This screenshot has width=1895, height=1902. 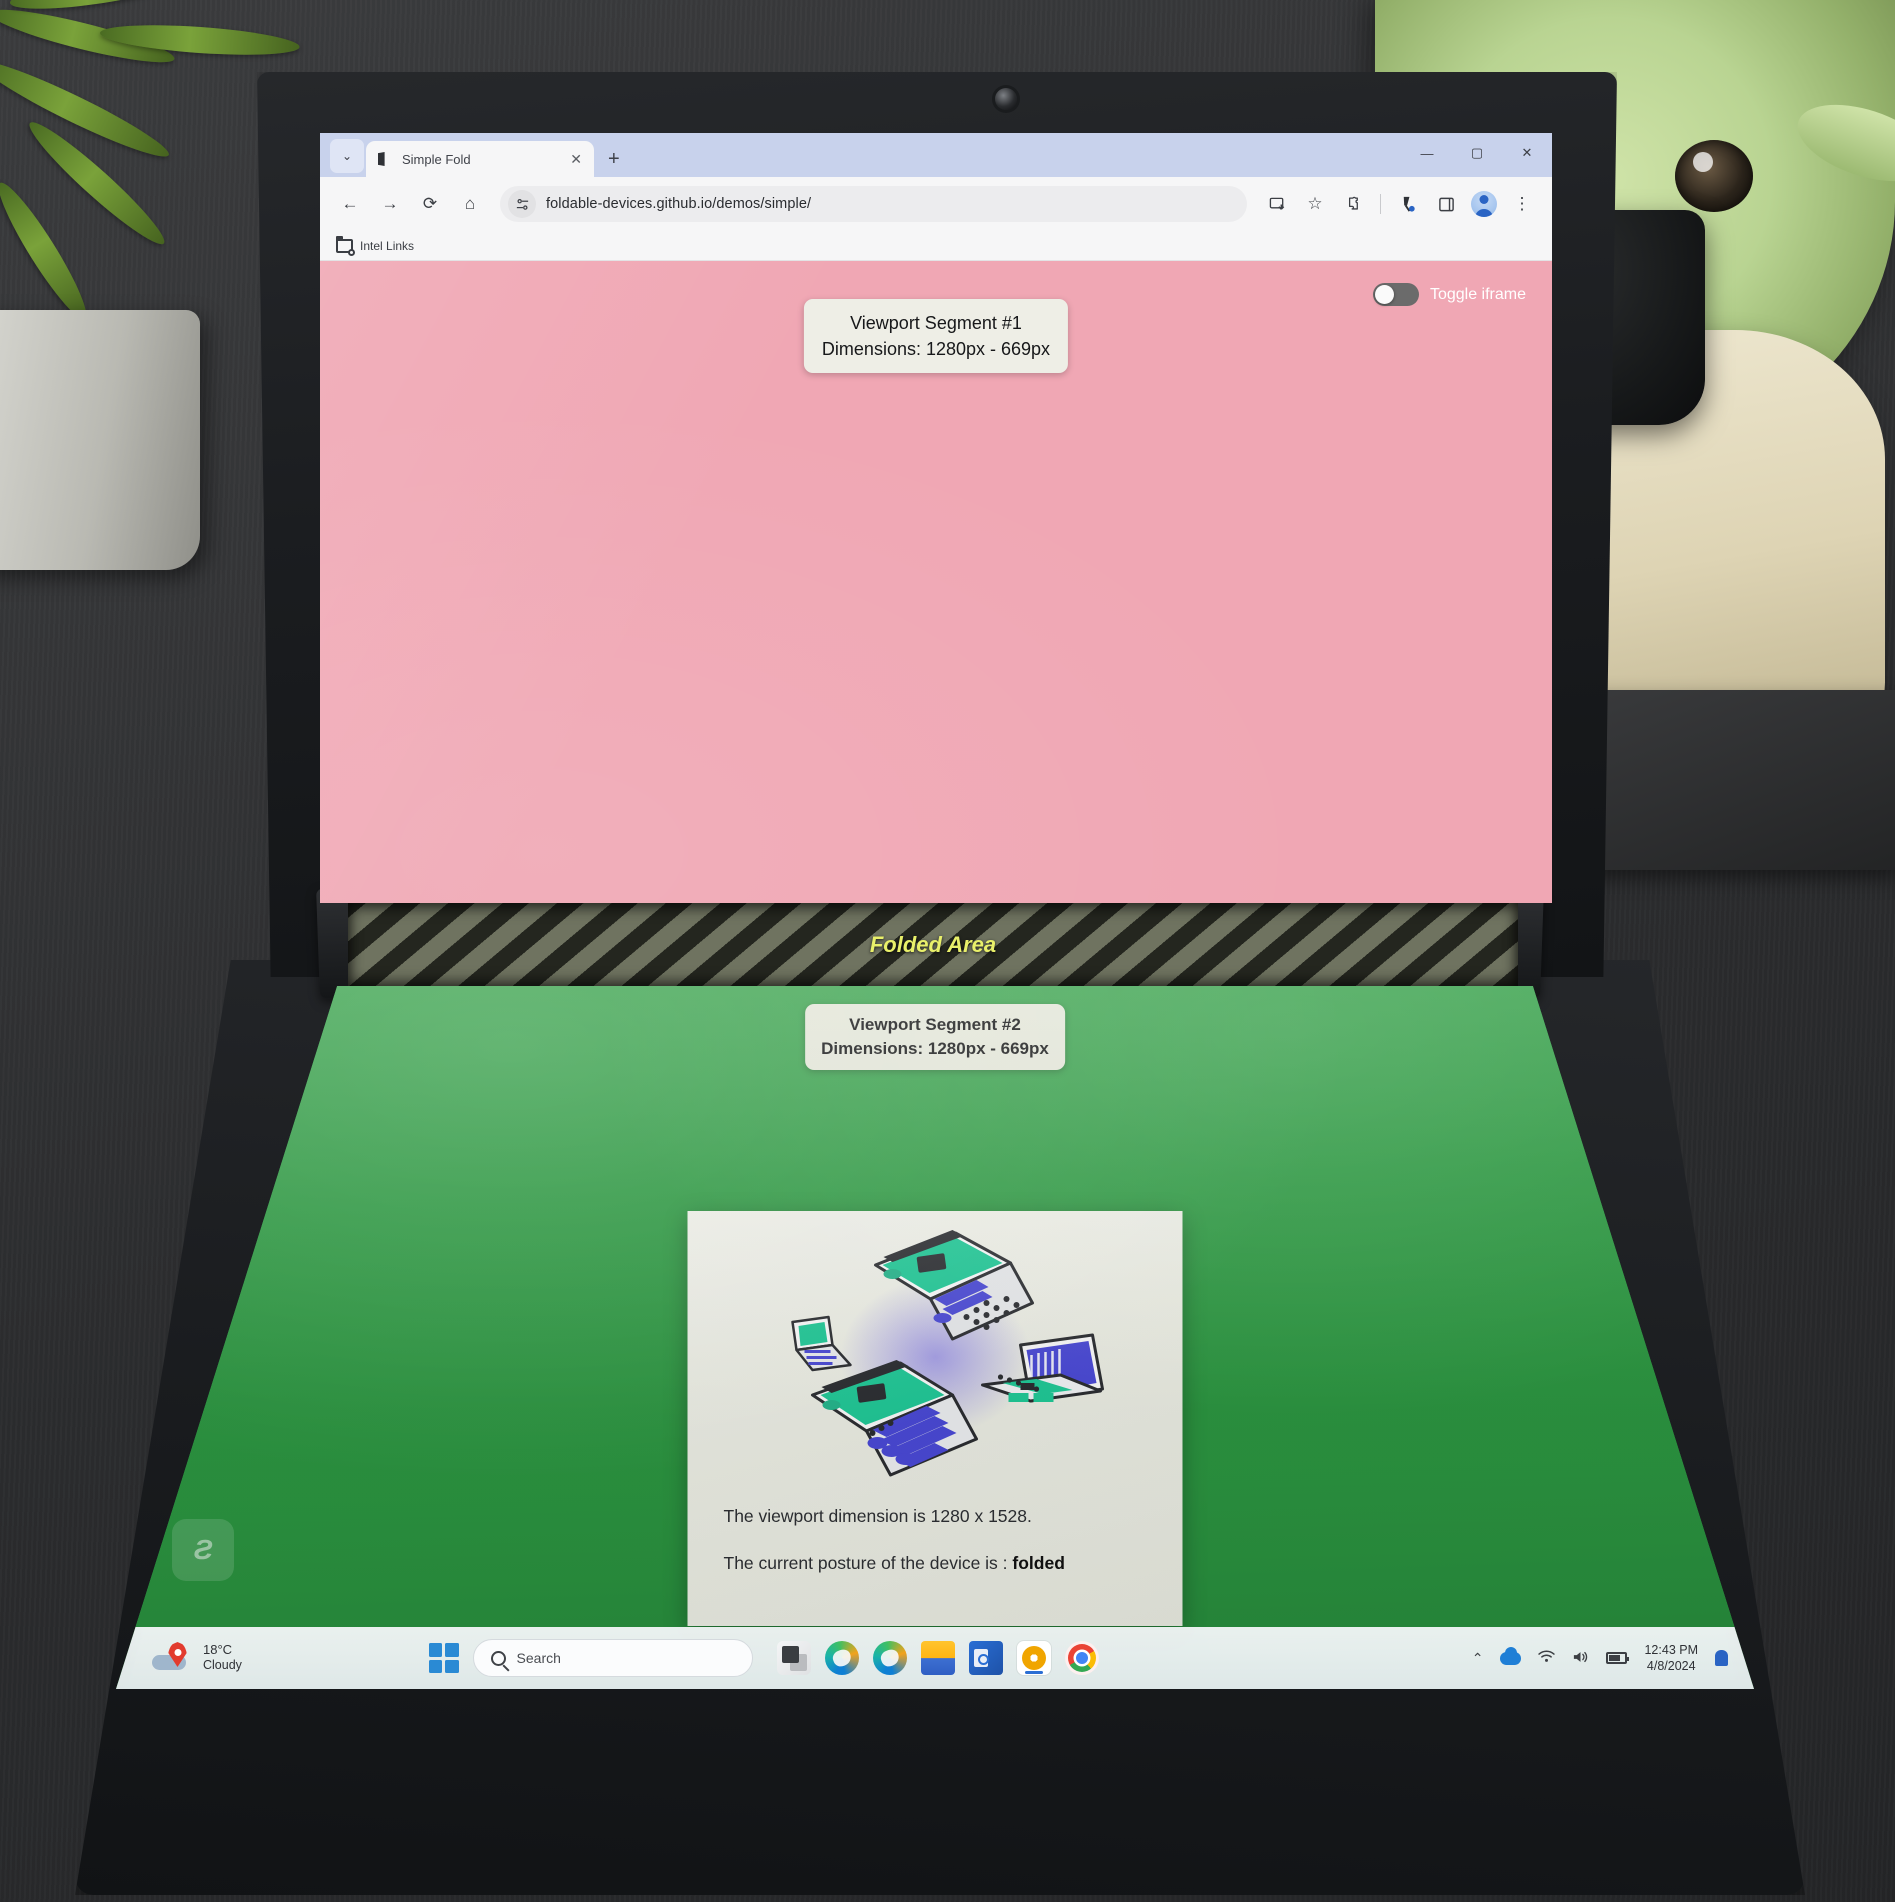 I want to click on maximize-button: ▢, so click(x=1477, y=153).